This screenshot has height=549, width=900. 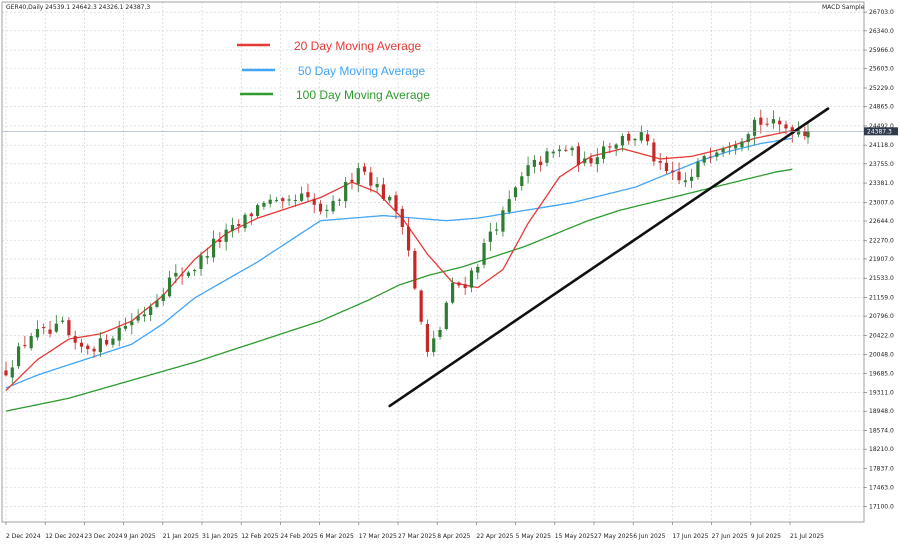 What do you see at coordinates (362, 71) in the screenshot?
I see `legend-label-ma50: 50 Day Moving Average` at bounding box center [362, 71].